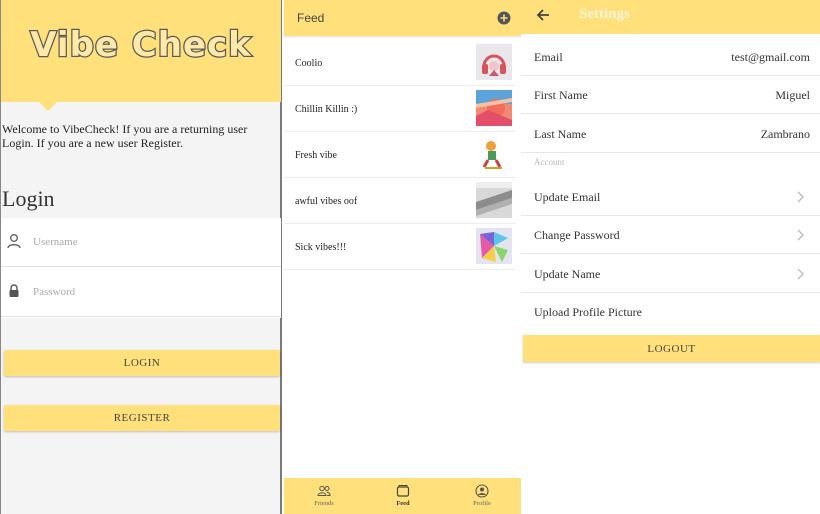 The height and width of the screenshot is (514, 820). What do you see at coordinates (670, 17) in the screenshot?
I see `settings-header: Settings` at bounding box center [670, 17].